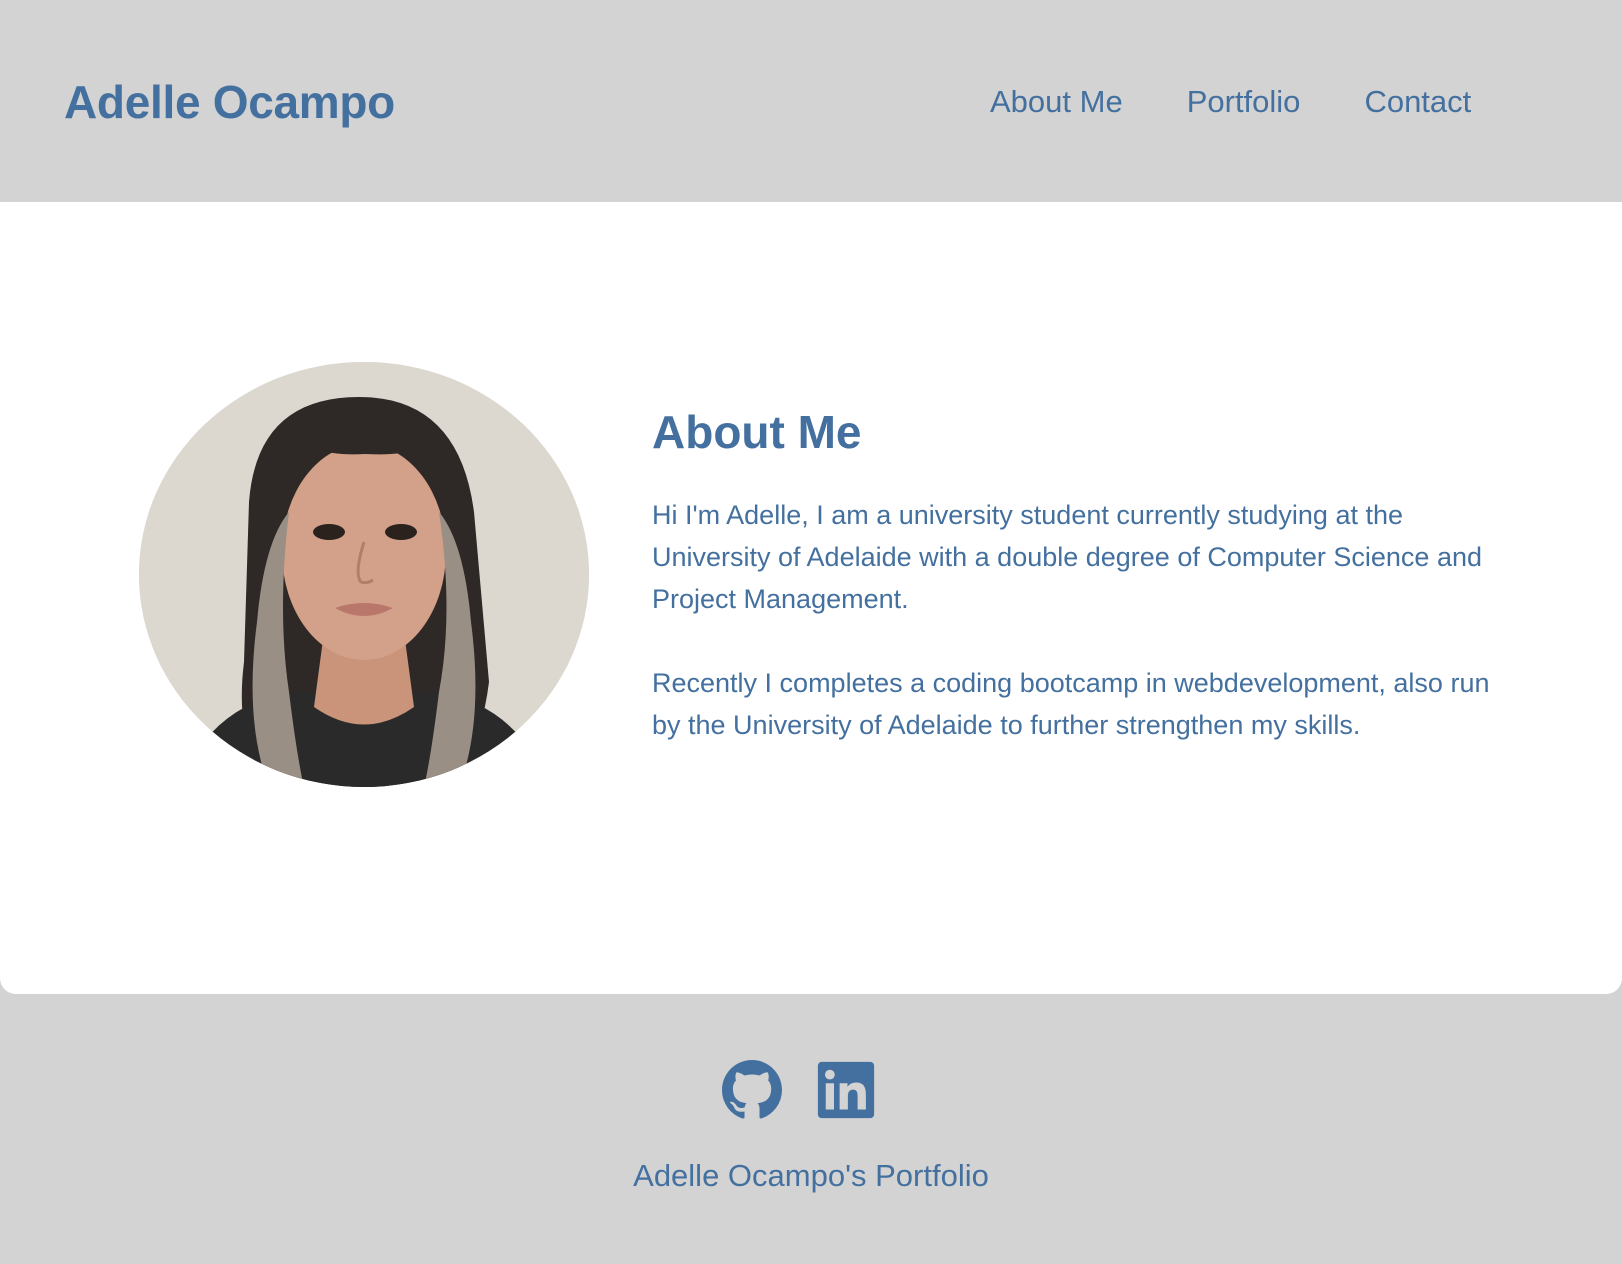  Describe the element at coordinates (1417, 102) in the screenshot. I see `nav-link-contact: Contact` at that location.